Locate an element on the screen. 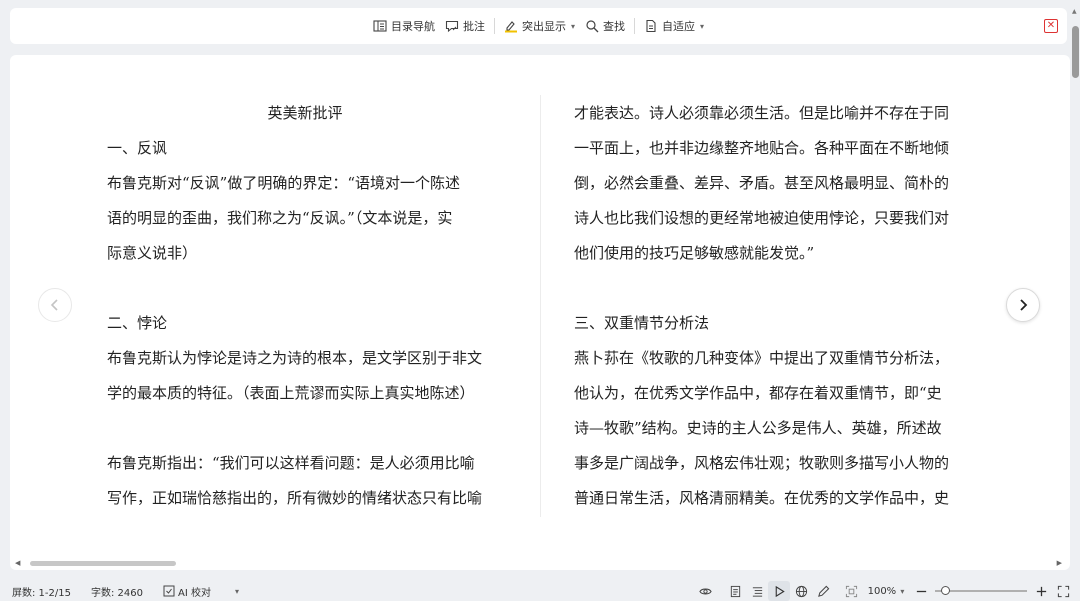  document-title: 英美新批评 is located at coordinates (305, 113).